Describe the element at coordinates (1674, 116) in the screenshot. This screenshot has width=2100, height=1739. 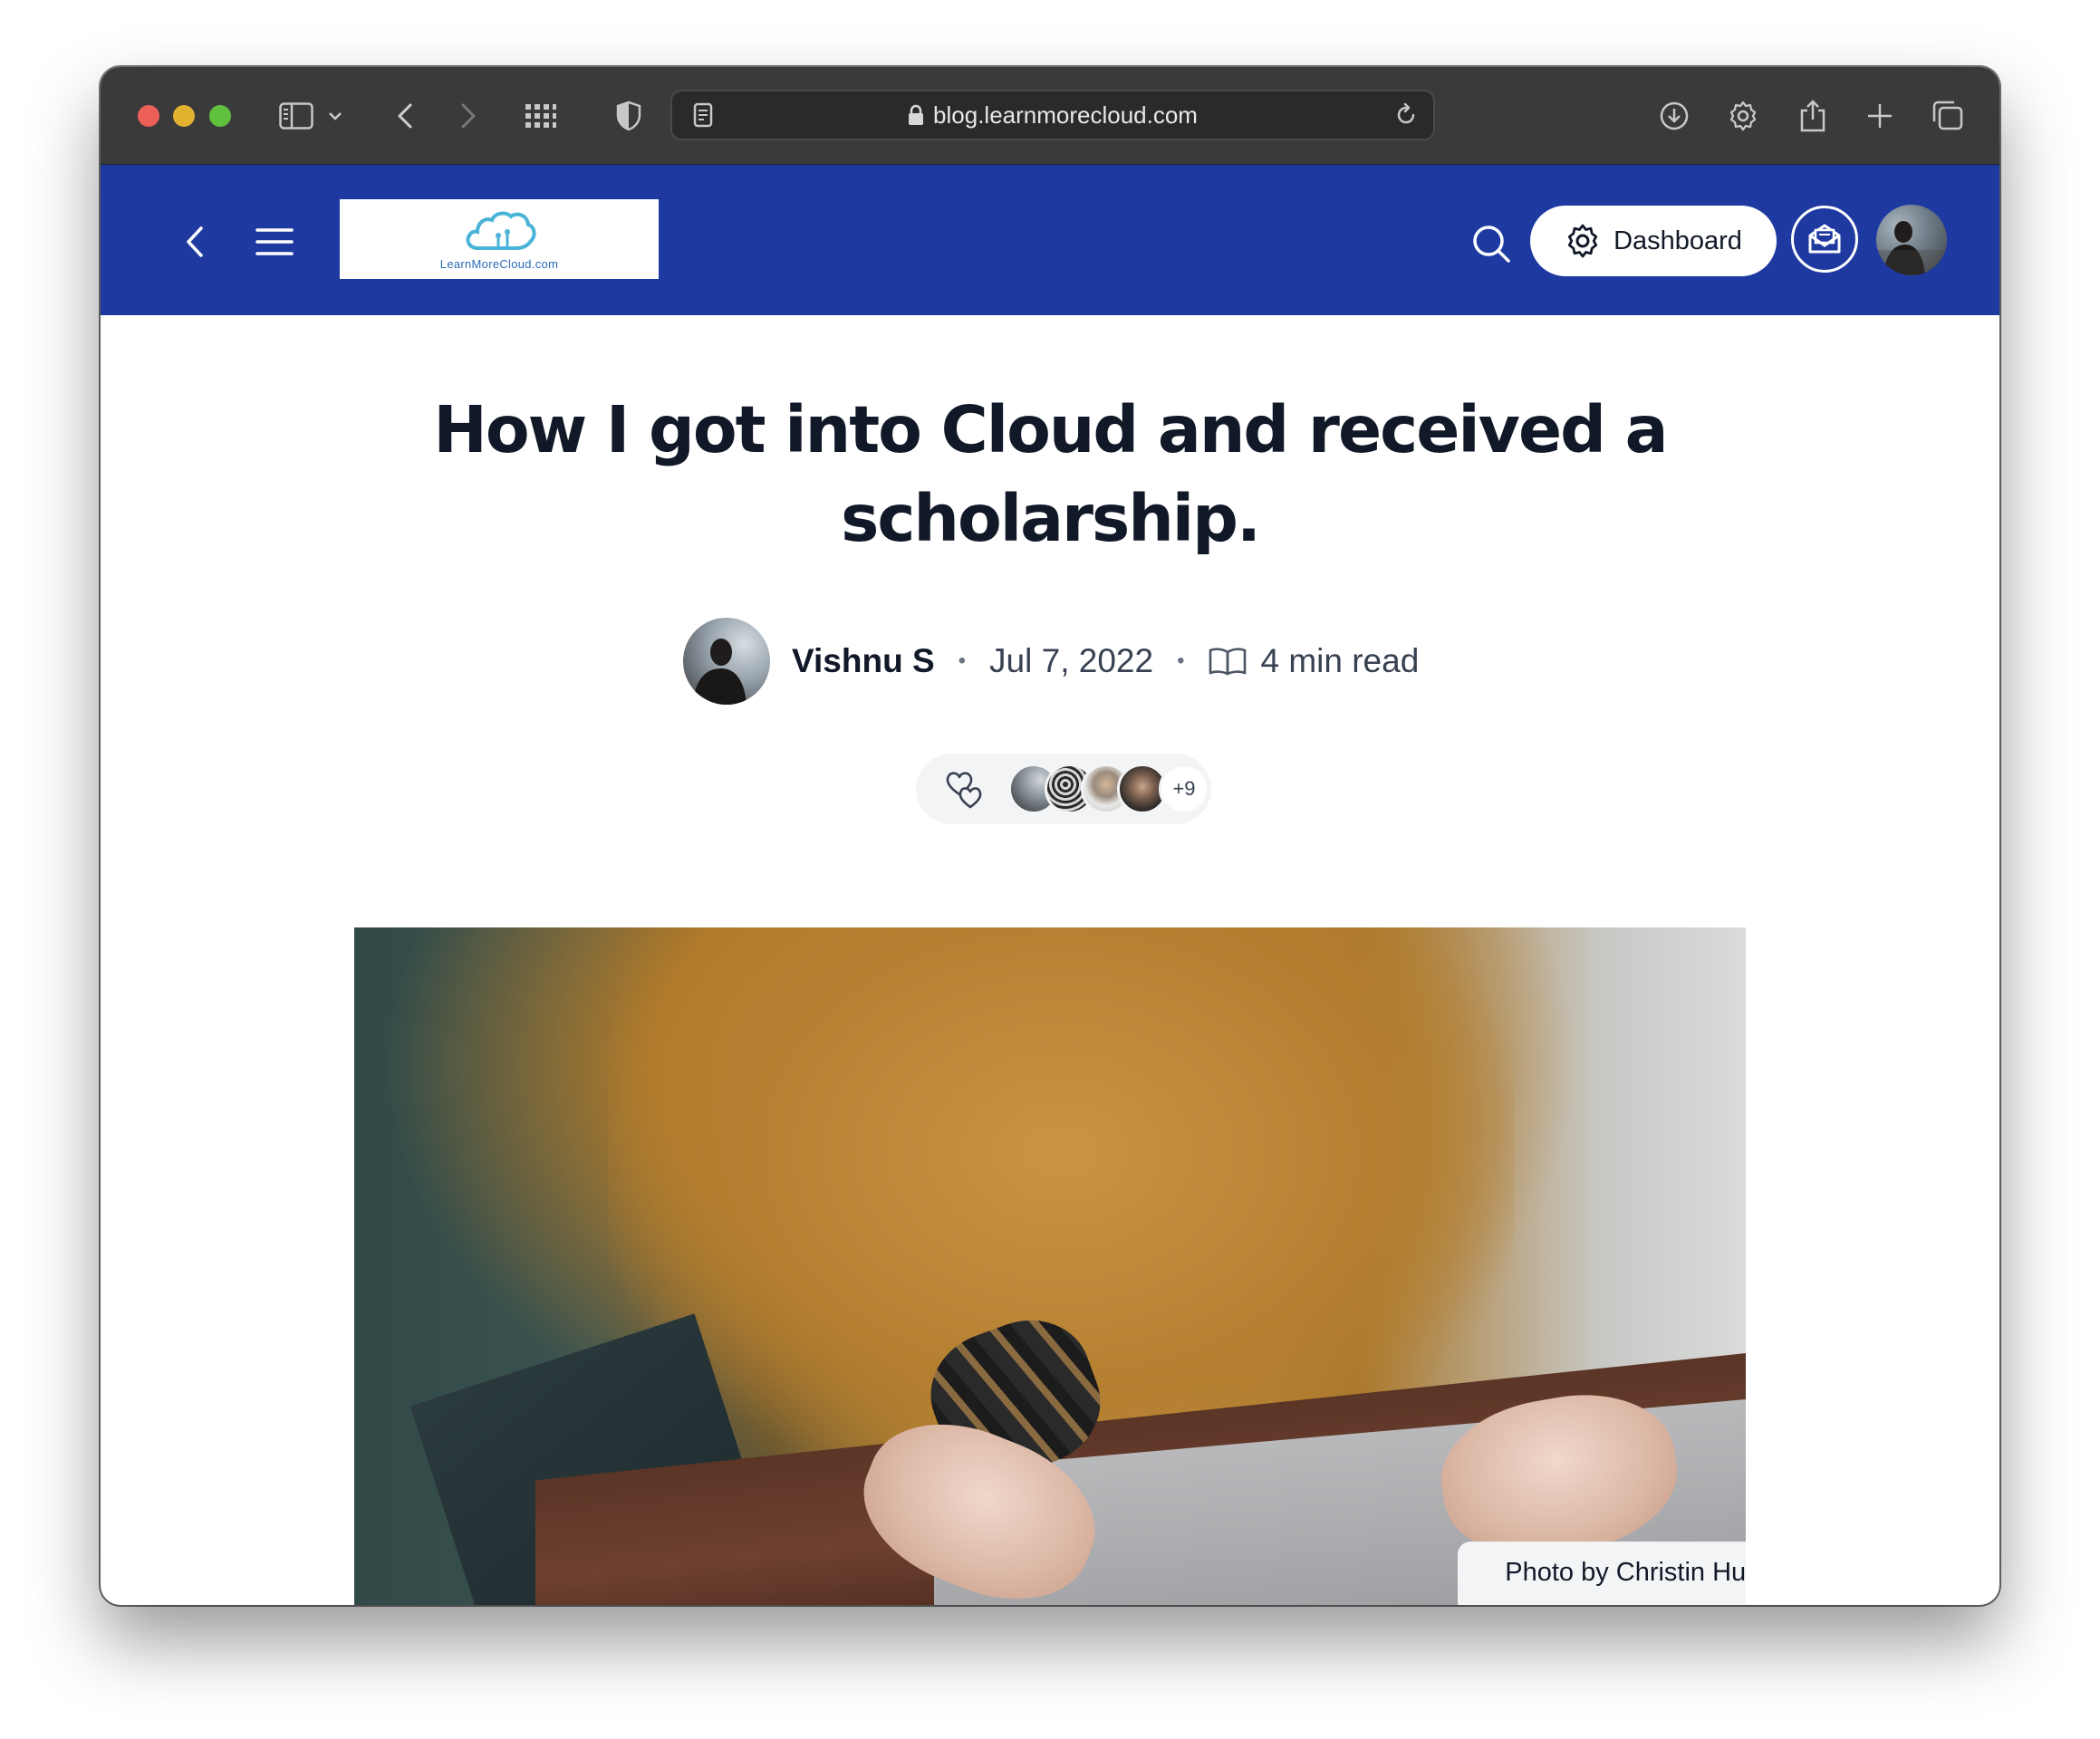
I see `download-icon` at that location.